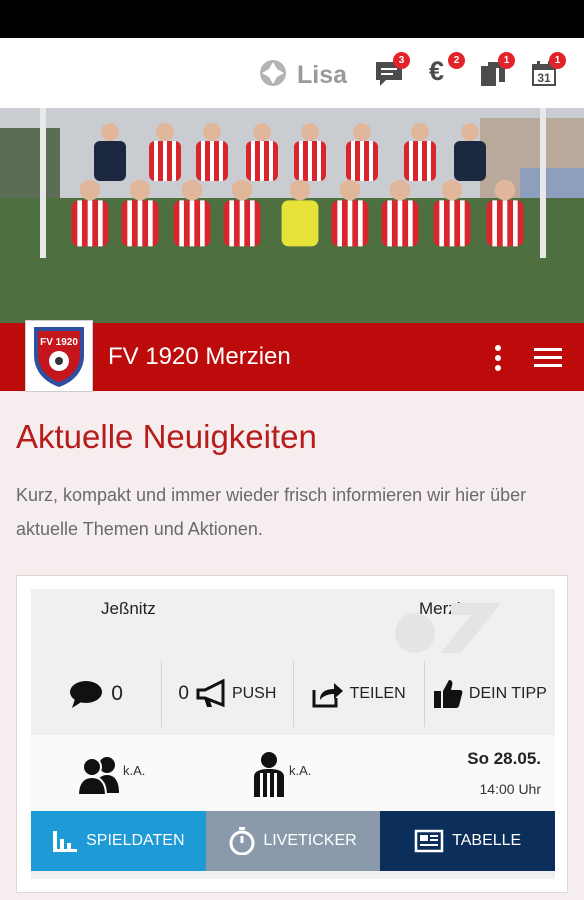 Image resolution: width=584 pixels, height=900 pixels. What do you see at coordinates (135, 840) in the screenshot?
I see `tab-spieldaten-label: SPIELDATEN` at bounding box center [135, 840].